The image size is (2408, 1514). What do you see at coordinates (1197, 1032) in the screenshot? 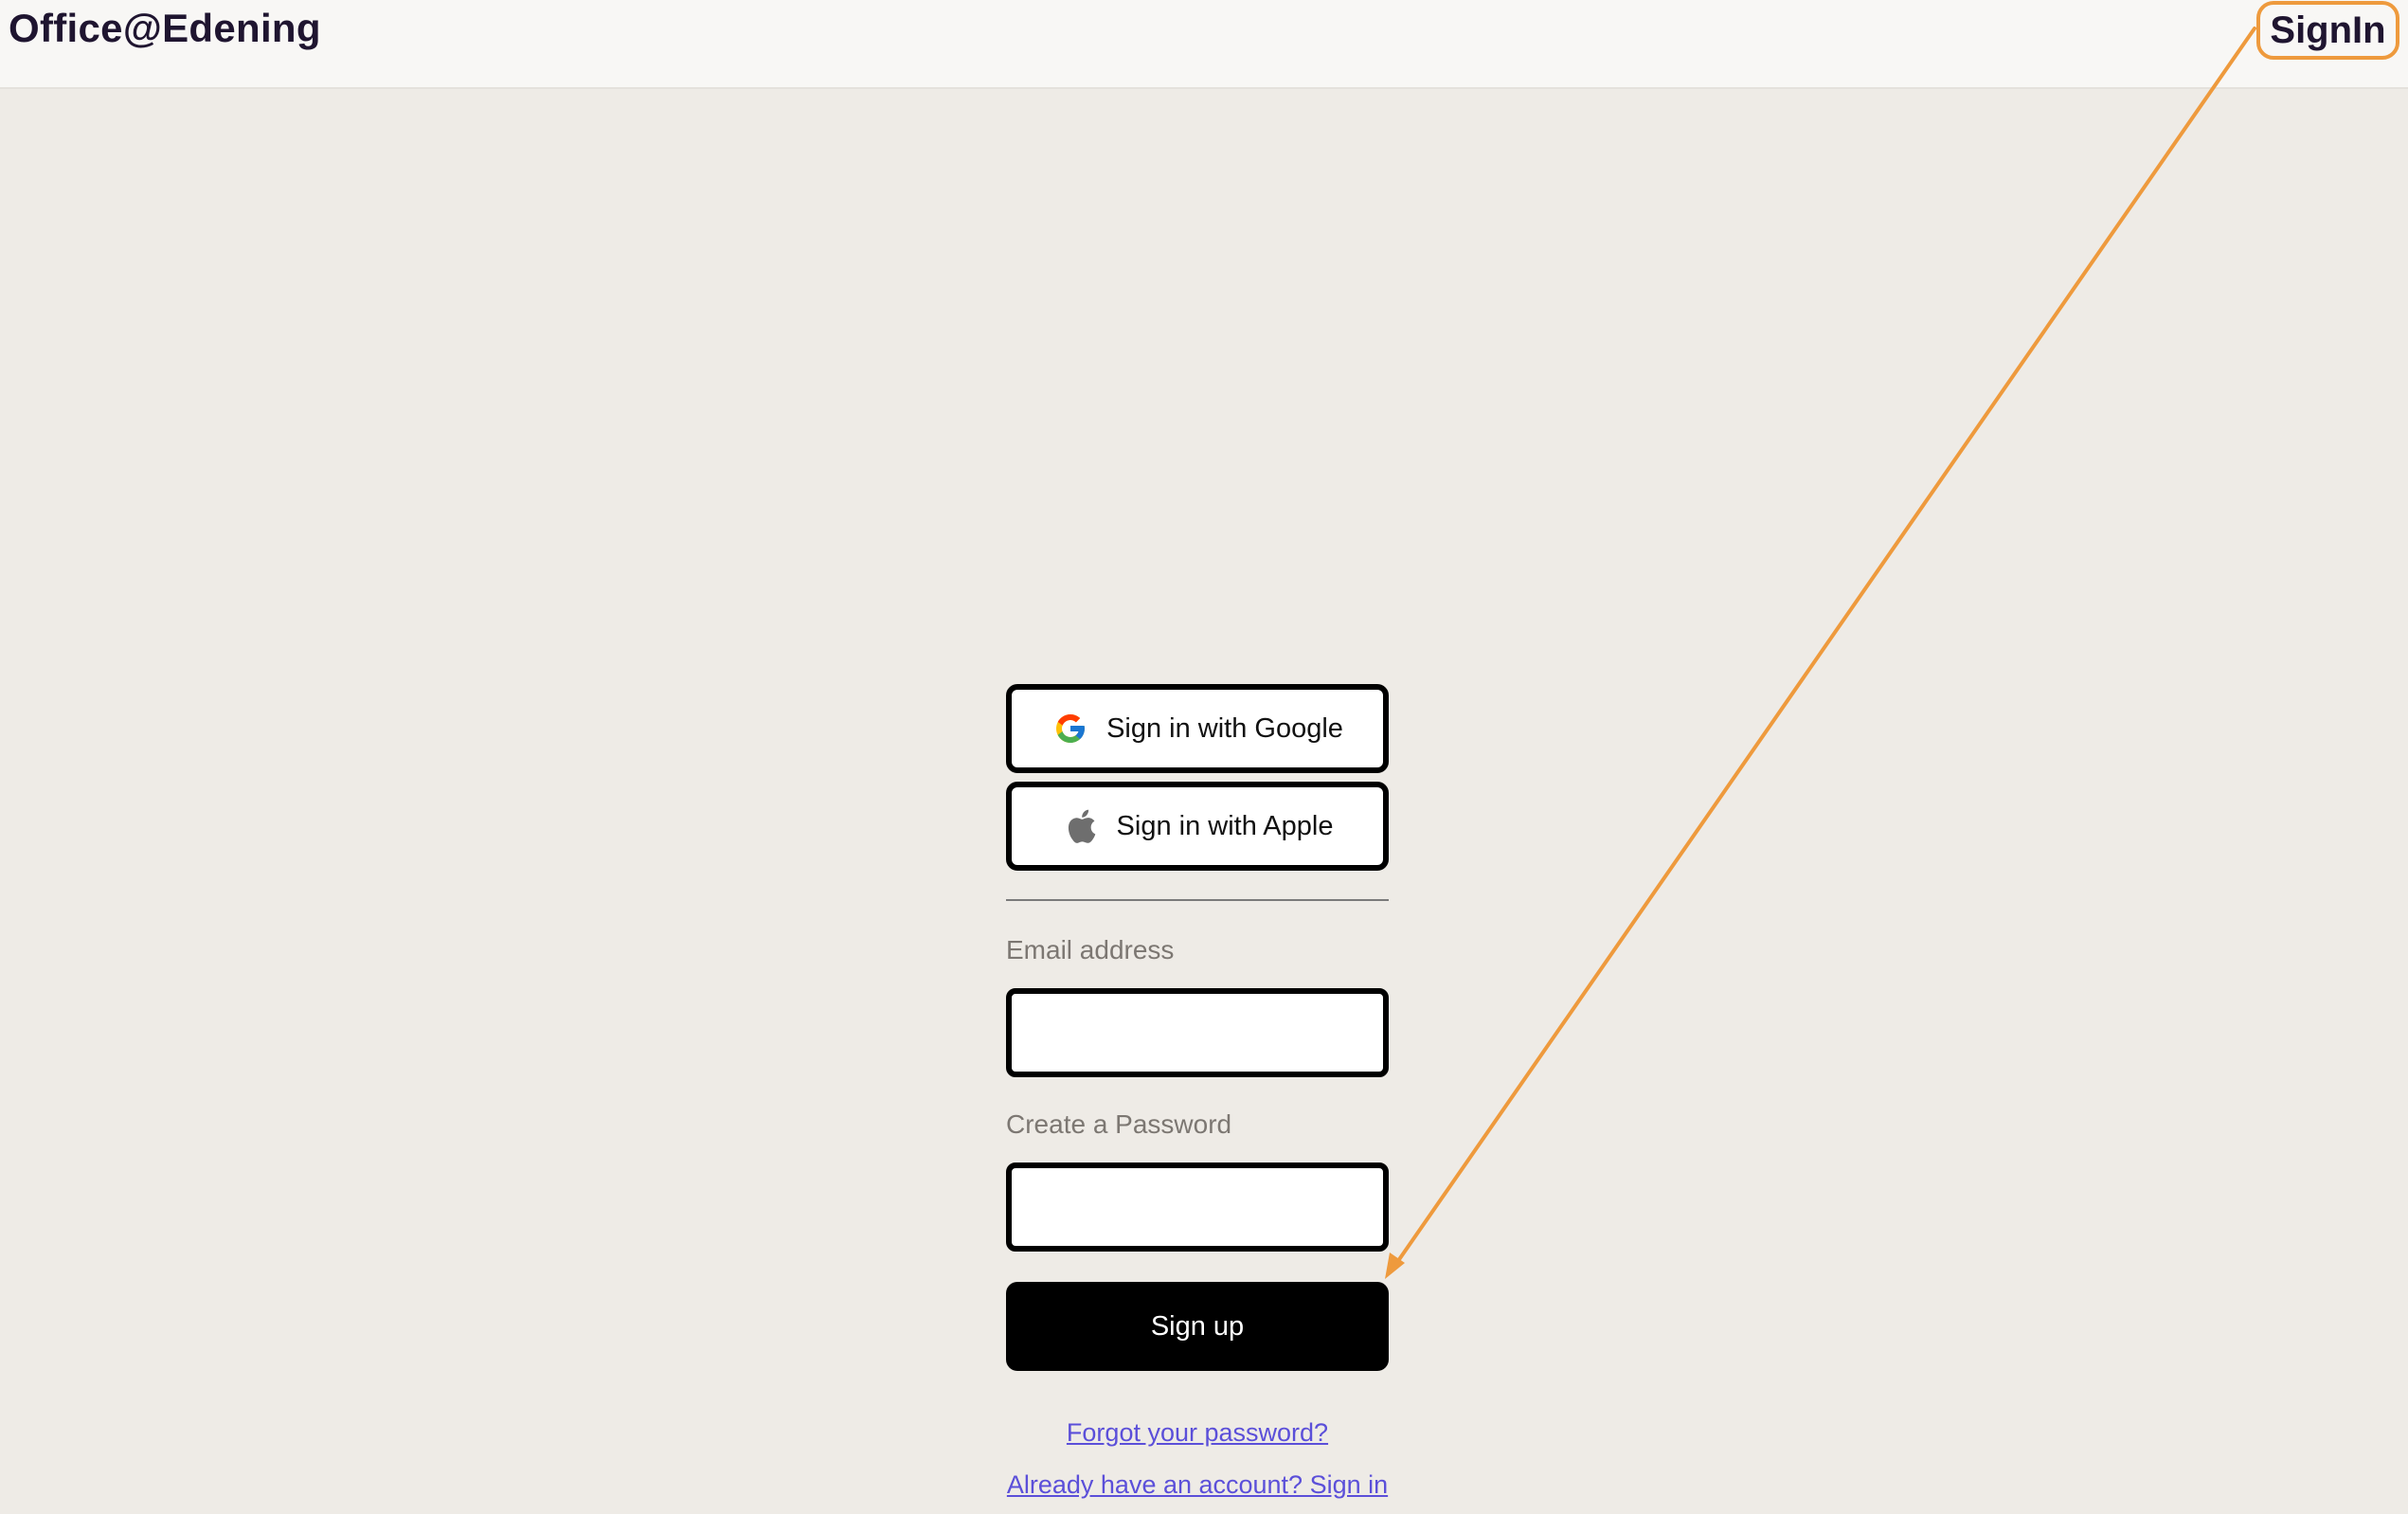
I see `email-field` at bounding box center [1197, 1032].